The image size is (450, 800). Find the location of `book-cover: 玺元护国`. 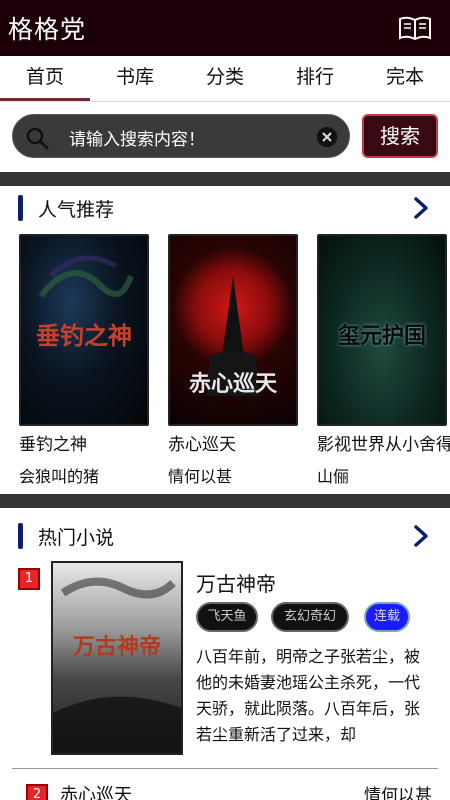

book-cover: 玺元护国 is located at coordinates (382, 330).